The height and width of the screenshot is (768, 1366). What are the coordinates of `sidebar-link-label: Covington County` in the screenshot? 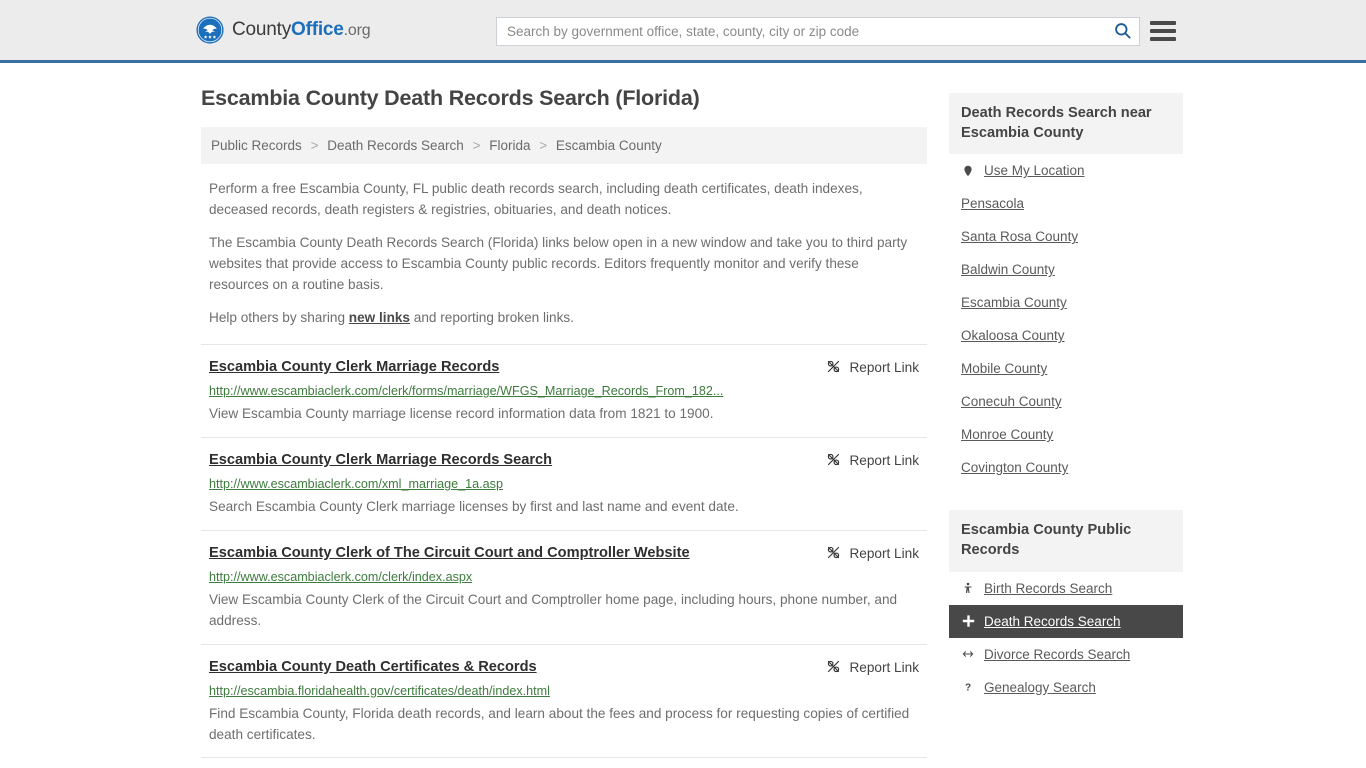 It's located at (1014, 467).